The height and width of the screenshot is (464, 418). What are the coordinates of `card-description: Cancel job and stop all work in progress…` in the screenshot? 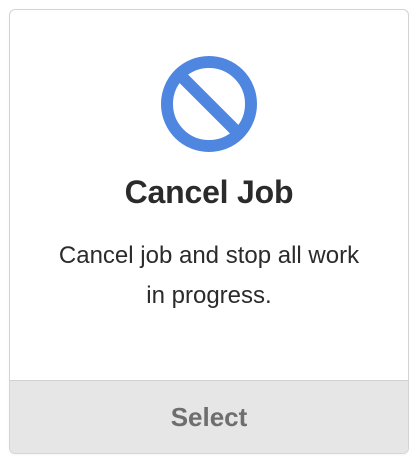 It's located at (209, 275).